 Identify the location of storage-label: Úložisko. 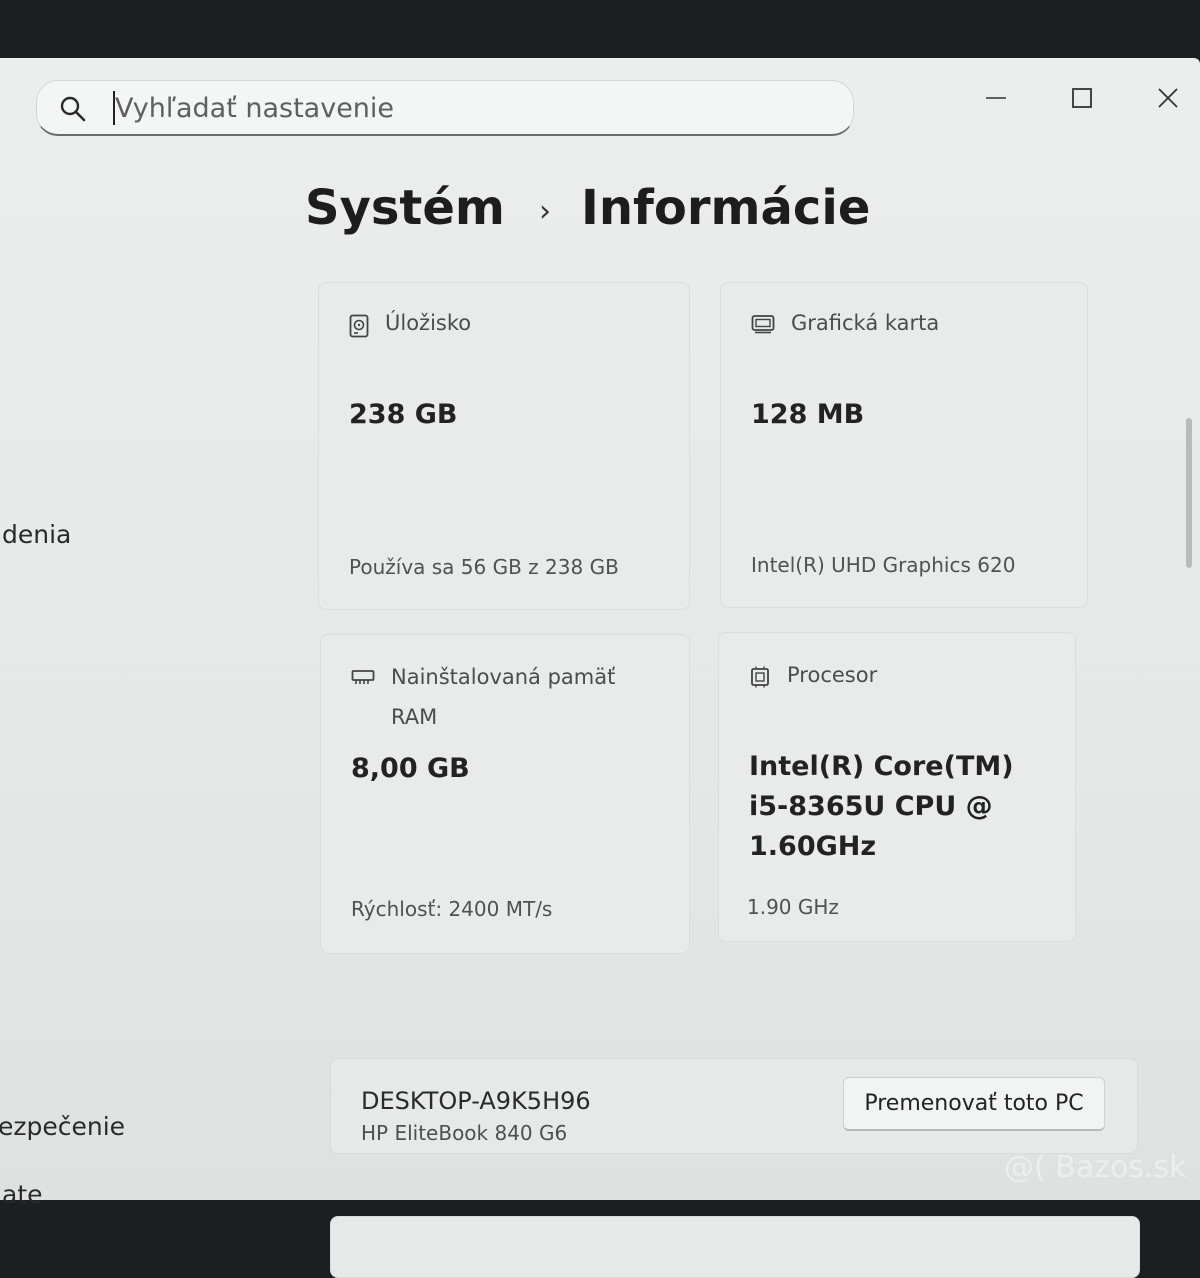
(428, 323).